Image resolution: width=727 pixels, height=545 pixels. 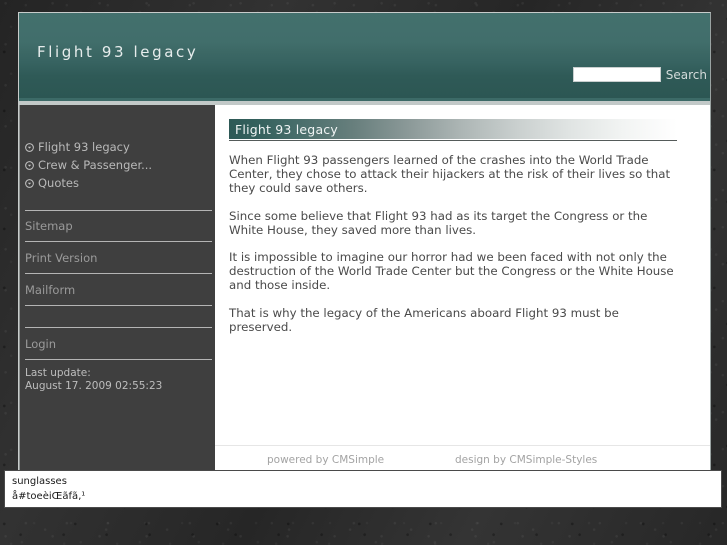 What do you see at coordinates (48, 496) in the screenshot?
I see `suggestion-item: å#toeèiŒãfã‚¹` at bounding box center [48, 496].